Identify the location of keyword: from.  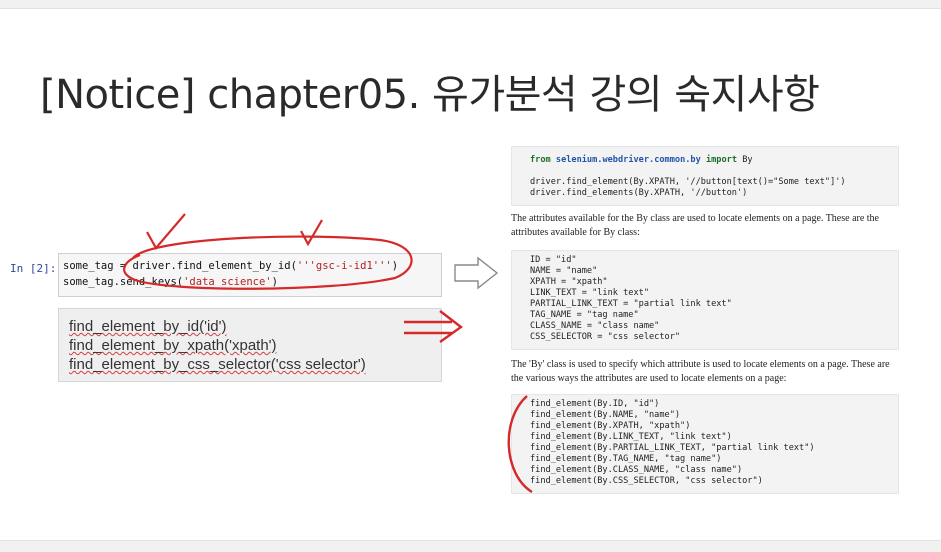
(540, 160).